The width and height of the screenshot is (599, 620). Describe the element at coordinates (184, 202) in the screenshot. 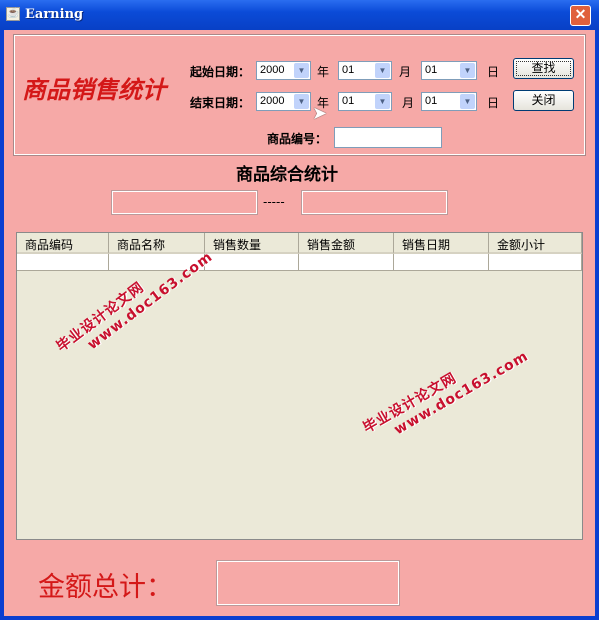

I see `summary-from-field` at that location.